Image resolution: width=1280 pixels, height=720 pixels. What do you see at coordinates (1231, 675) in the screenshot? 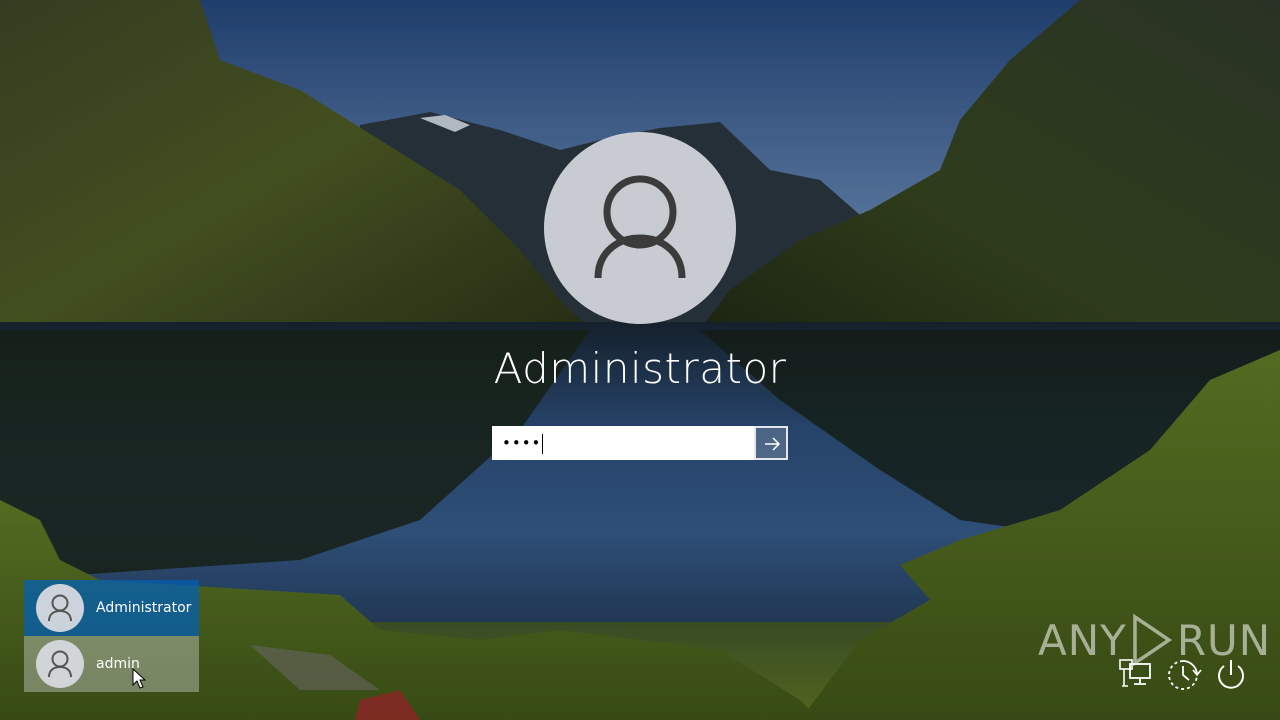
I see `power-icon` at bounding box center [1231, 675].